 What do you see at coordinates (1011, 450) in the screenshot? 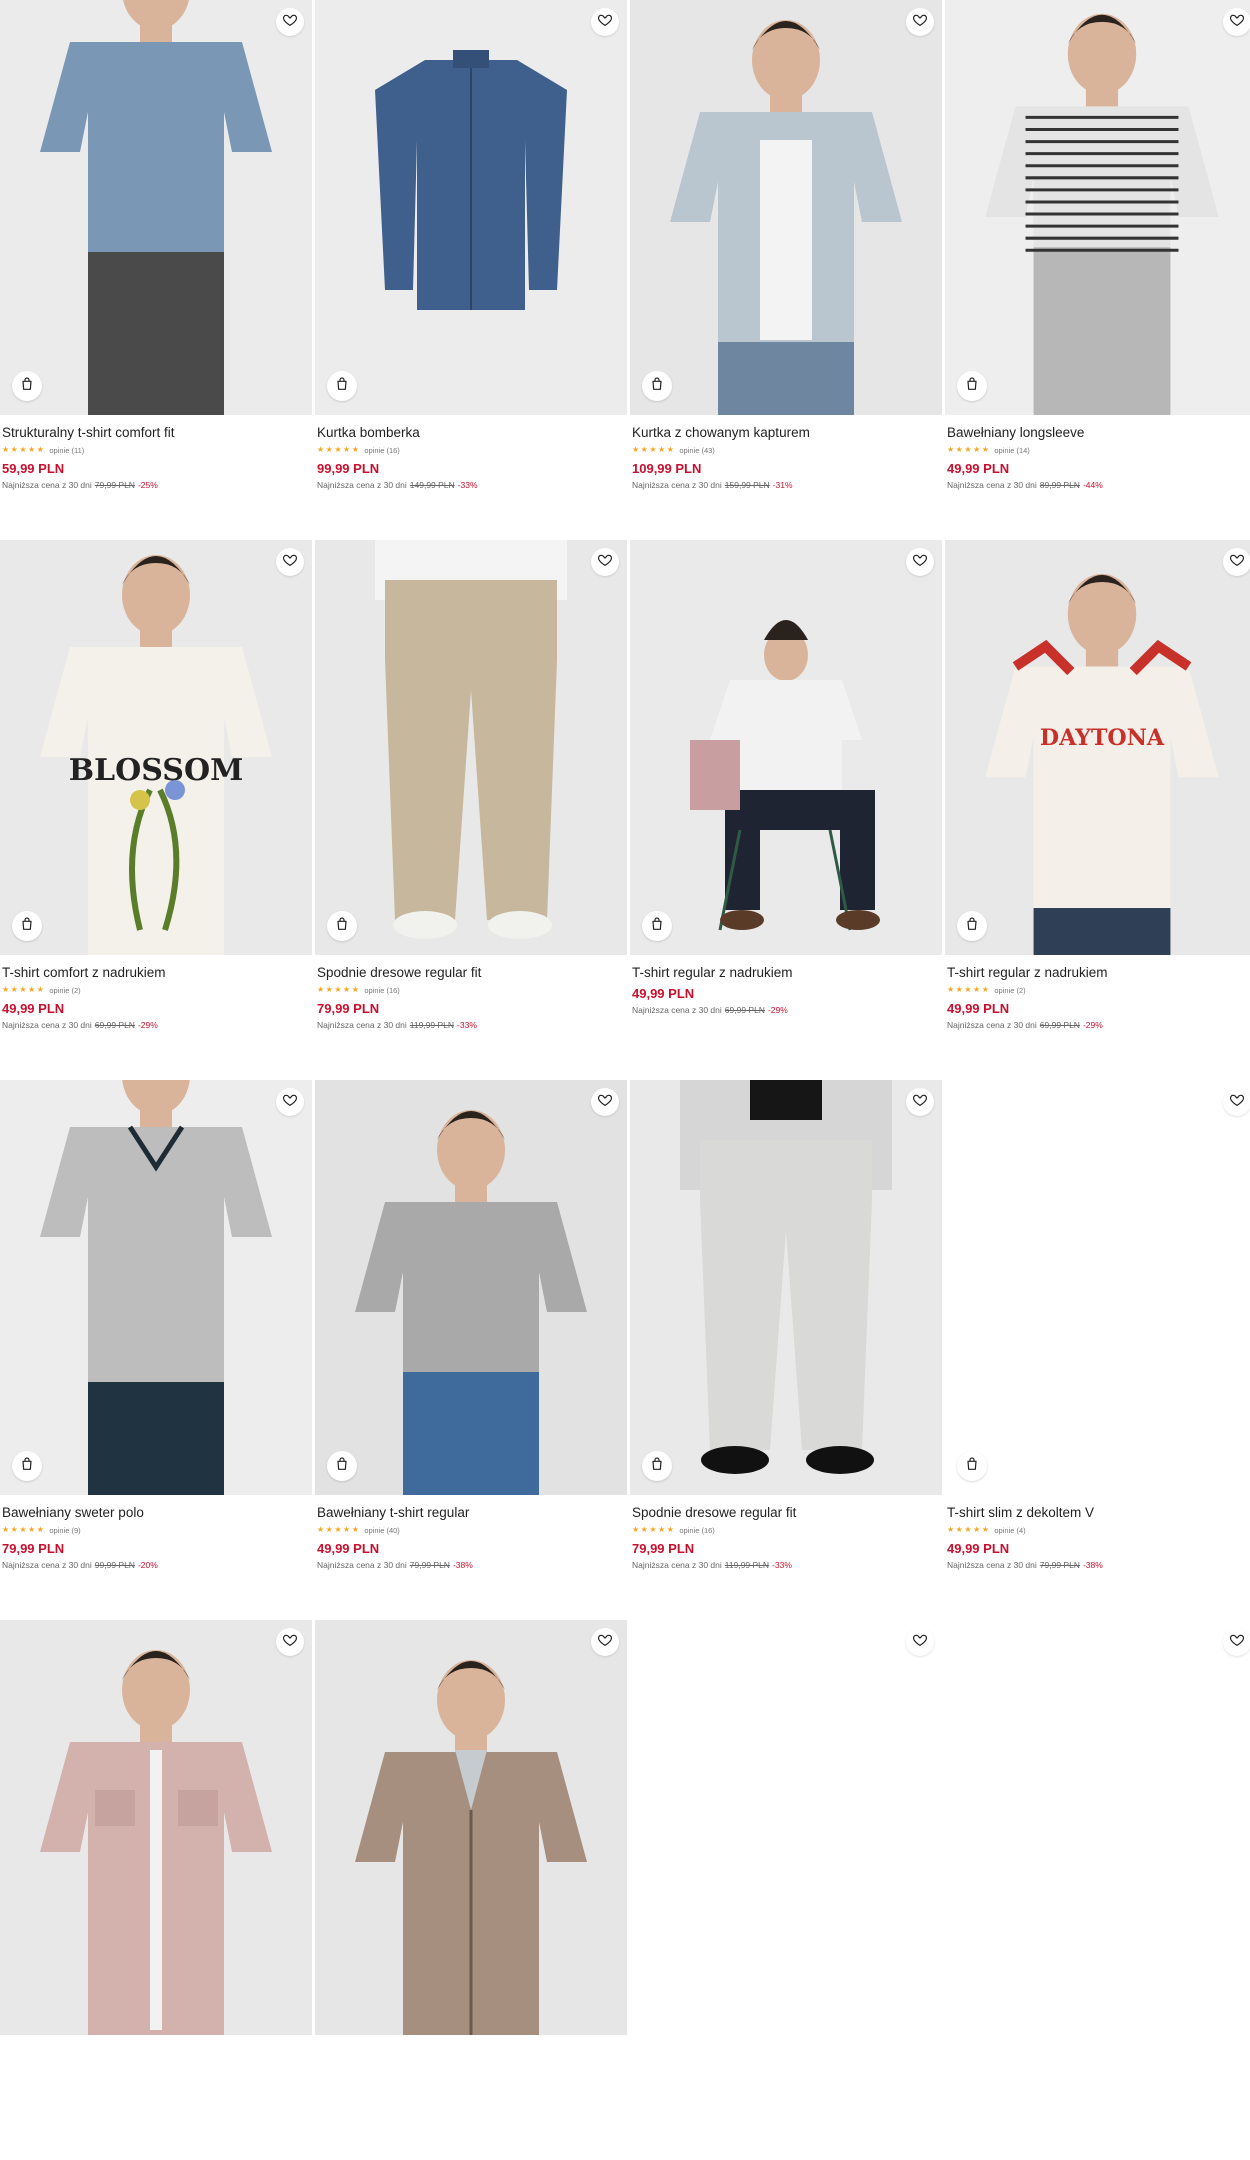
I see `review-count: opinie (14)` at bounding box center [1011, 450].